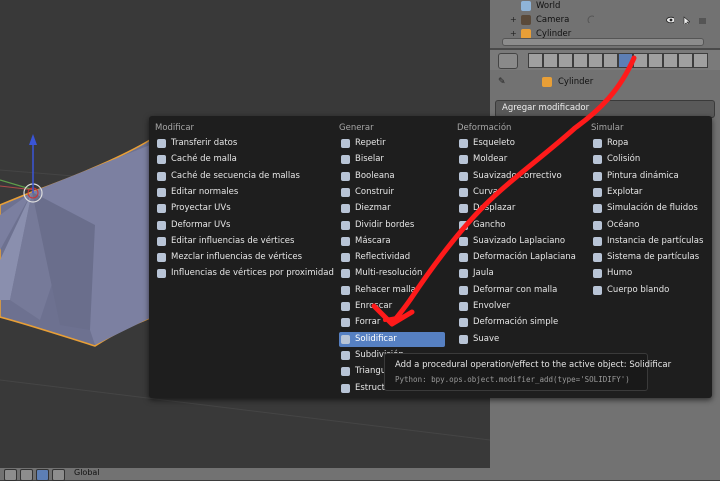 This screenshot has width=720, height=481. What do you see at coordinates (645, 208) in the screenshot?
I see `menu-item: Simulación de fluidos` at bounding box center [645, 208].